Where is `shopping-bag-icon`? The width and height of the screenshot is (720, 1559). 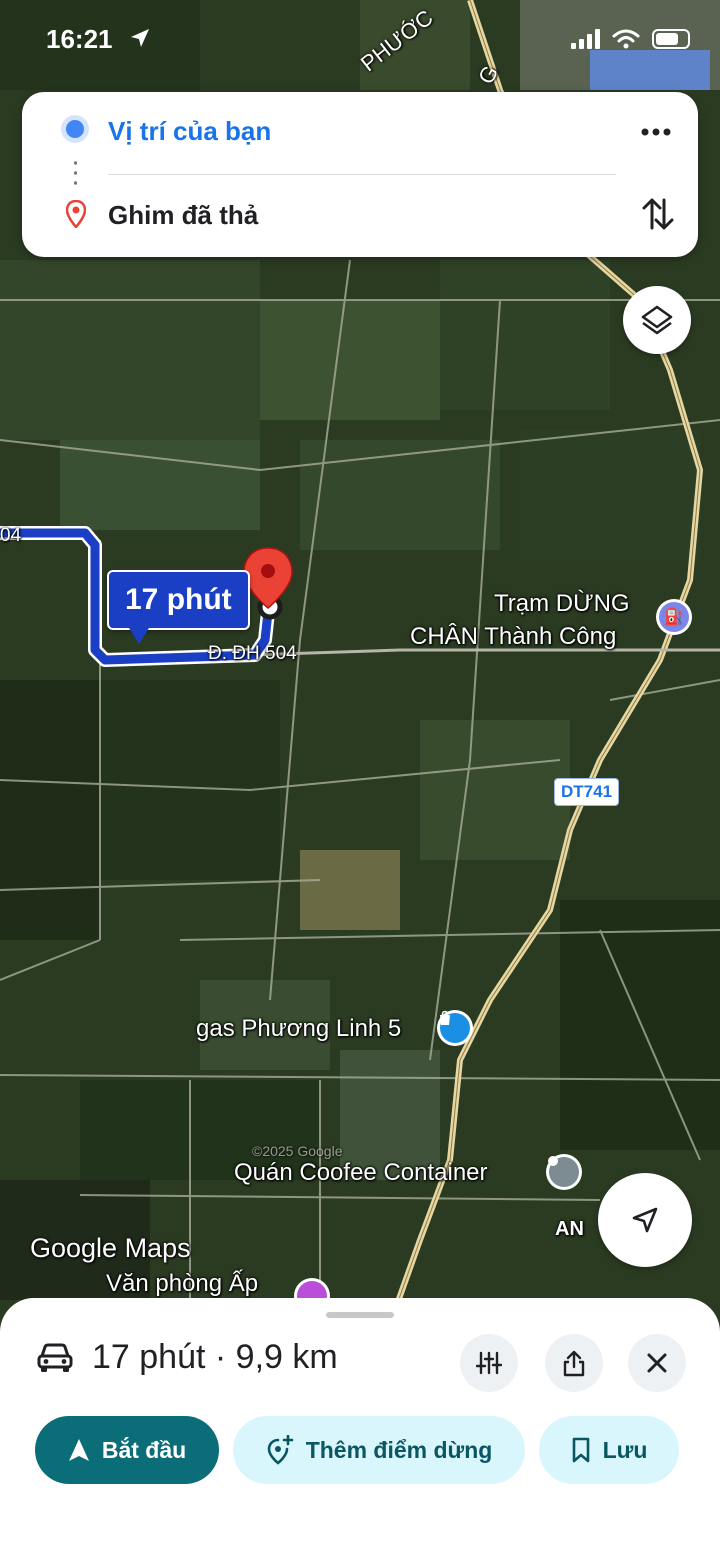
shopping-bag-icon is located at coordinates (455, 1026).